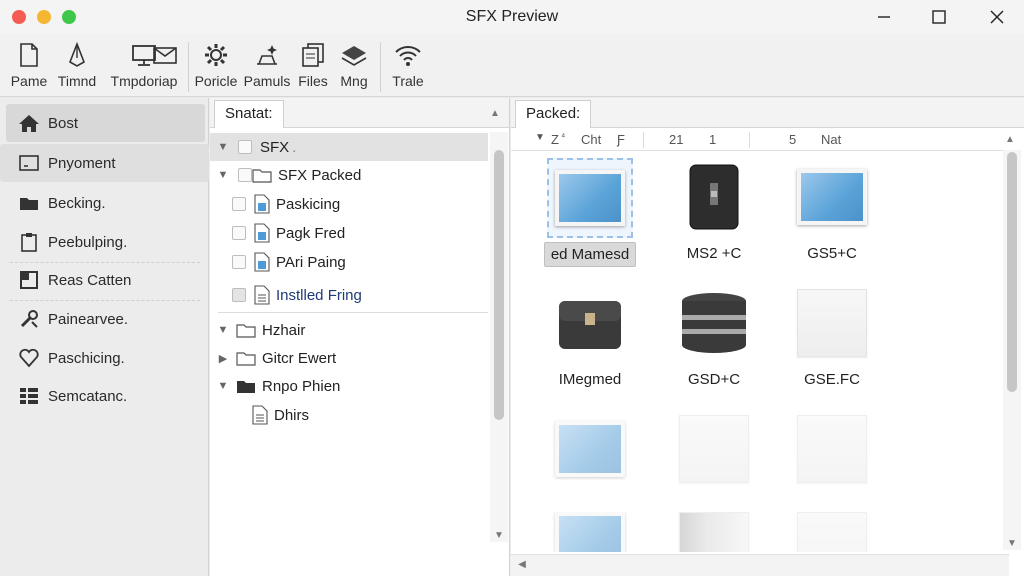  Describe the element at coordinates (246, 359) in the screenshot. I see `folder-icon` at that location.